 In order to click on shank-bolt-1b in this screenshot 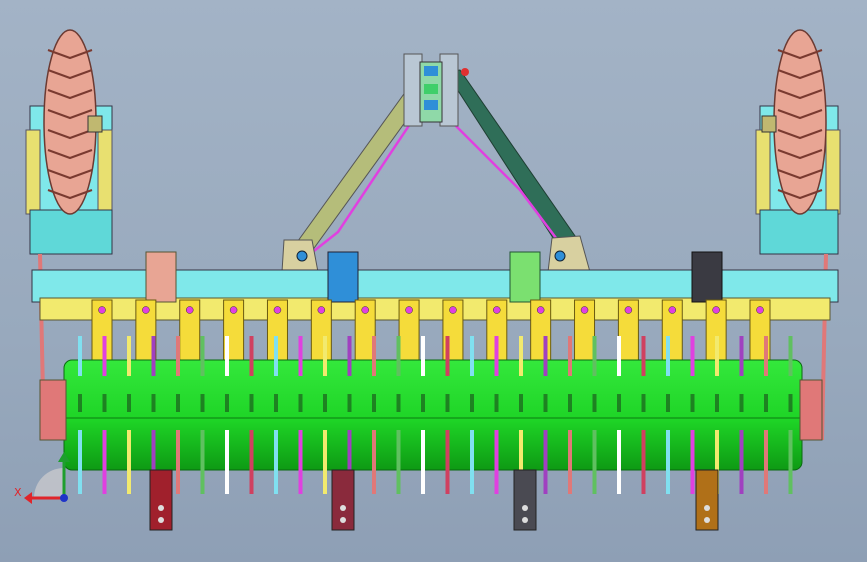, I will do `click(161, 520)`.